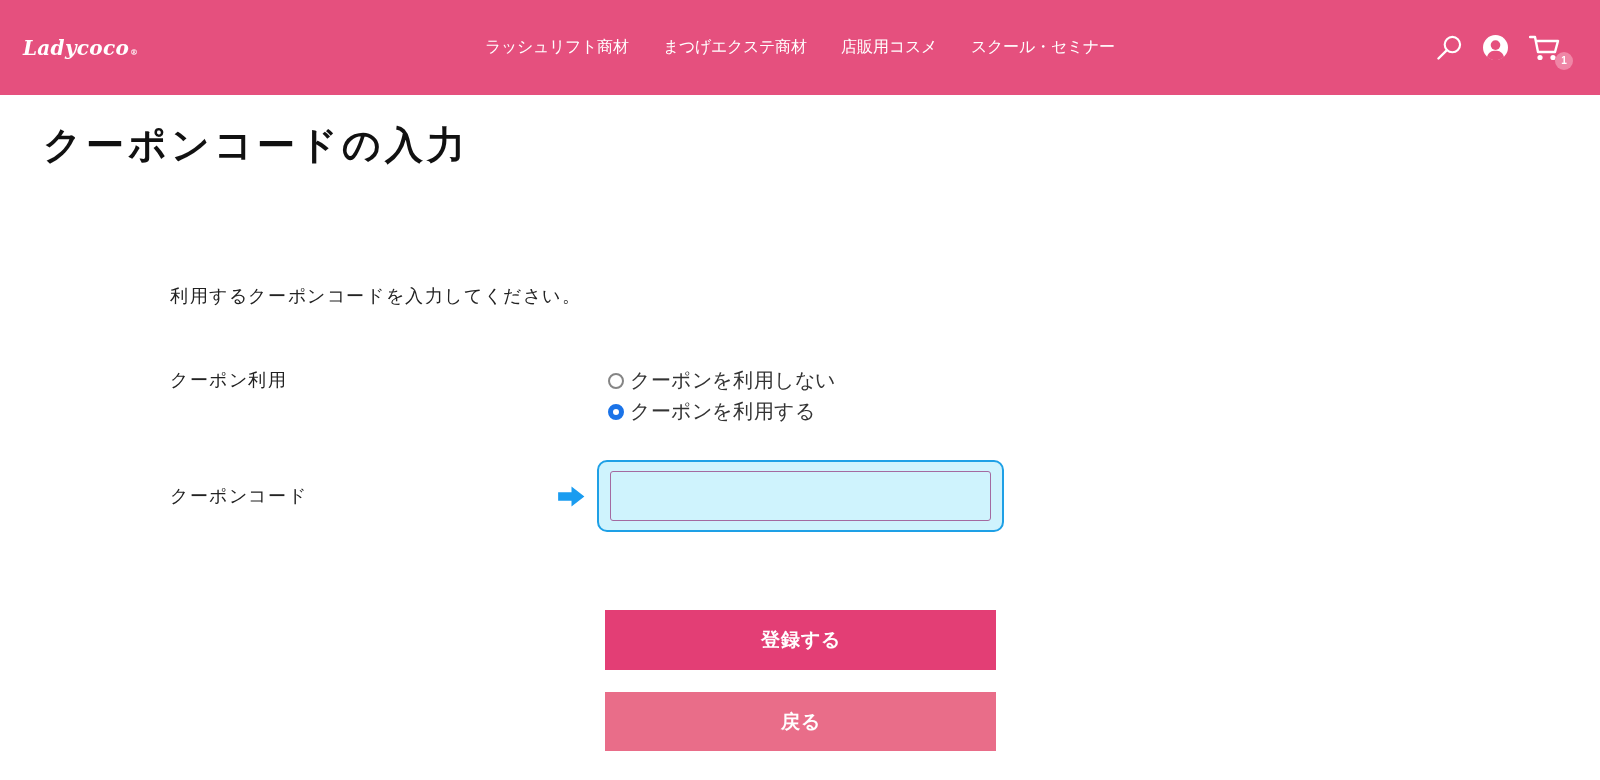 The width and height of the screenshot is (1600, 780). I want to click on coupon-code-field, so click(800, 496).